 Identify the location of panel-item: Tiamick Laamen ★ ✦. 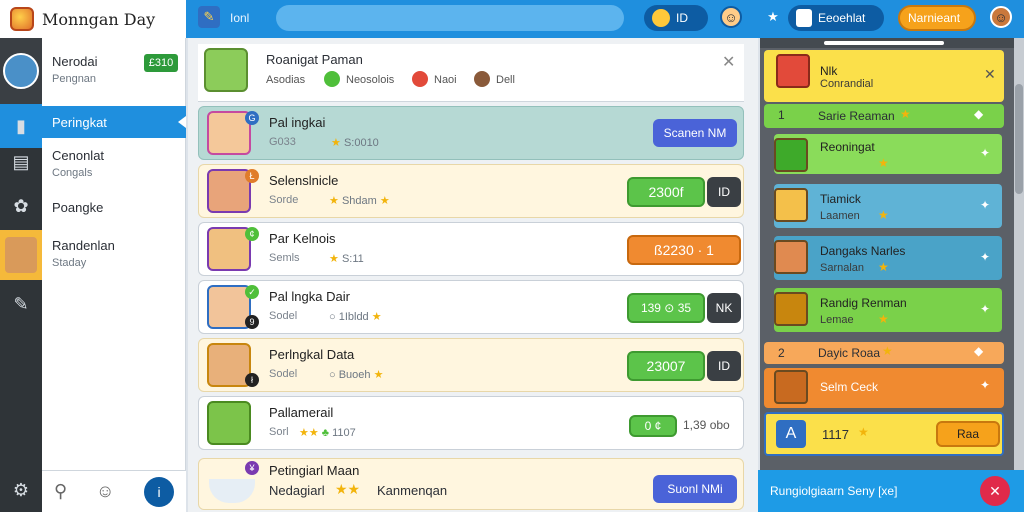
(888, 206).